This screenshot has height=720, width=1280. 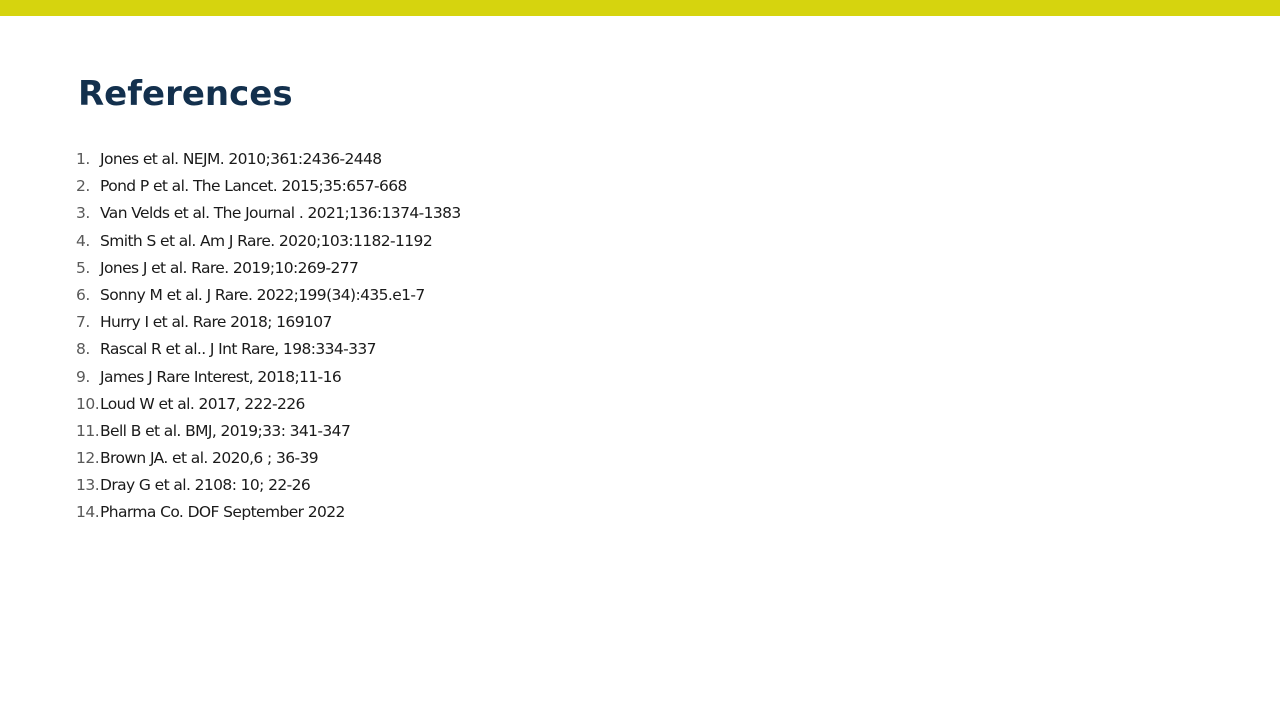 What do you see at coordinates (83, 267) in the screenshot?
I see `reference-number: 5.` at bounding box center [83, 267].